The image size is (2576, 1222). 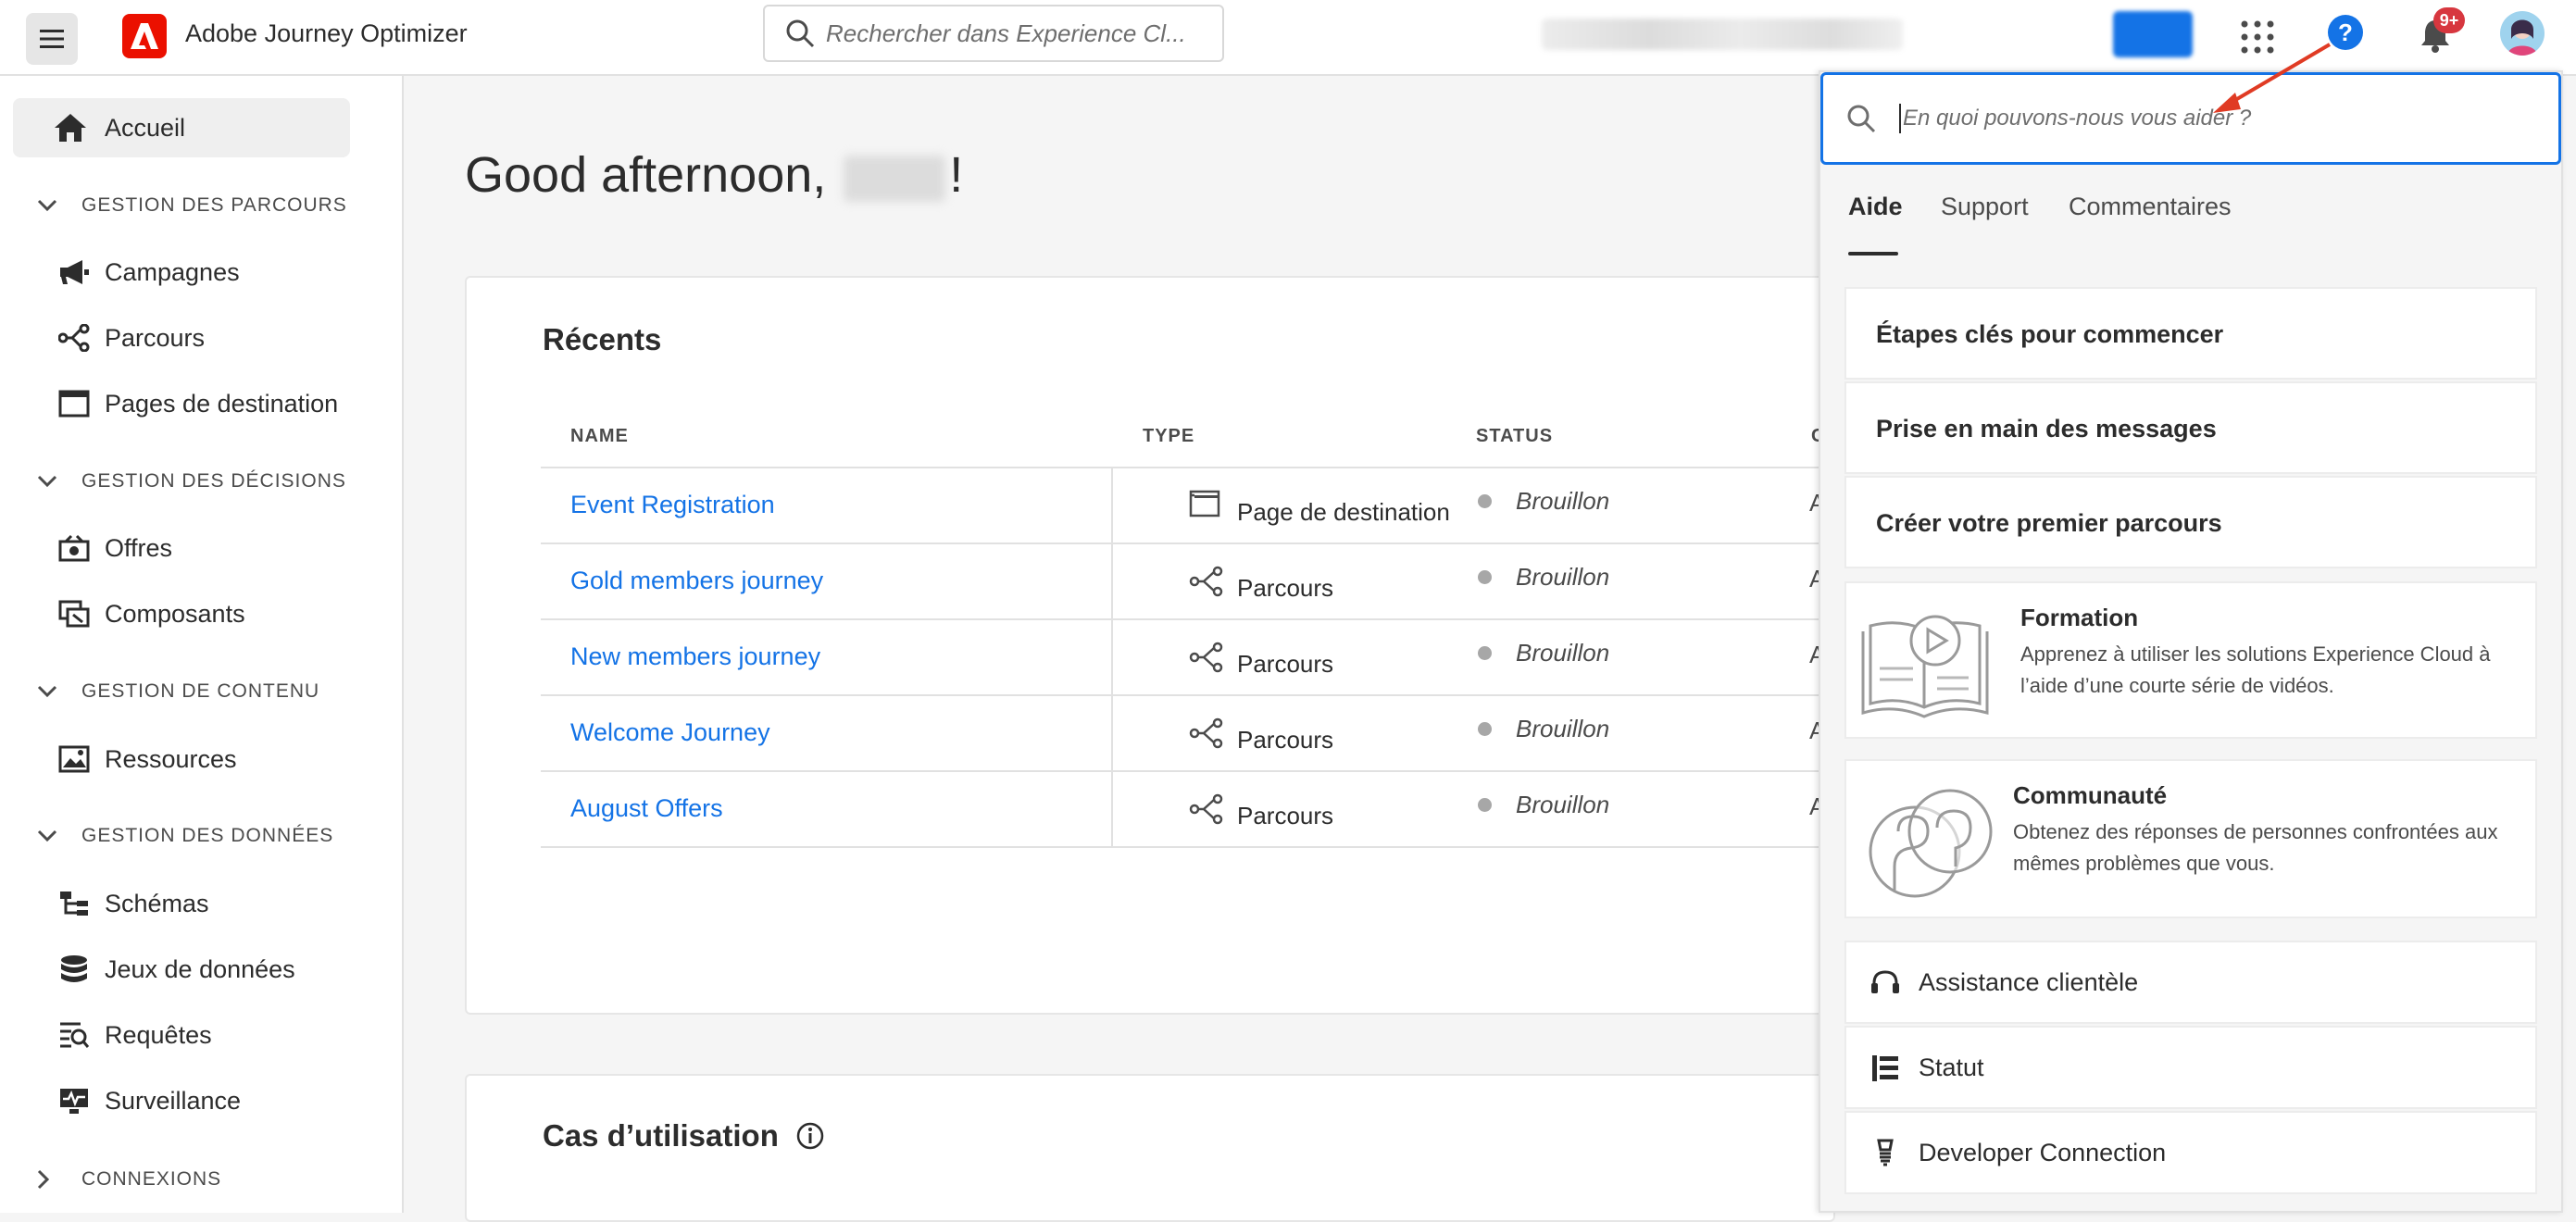 I want to click on section-label: GESTION DES PARCOURS, so click(x=214, y=205).